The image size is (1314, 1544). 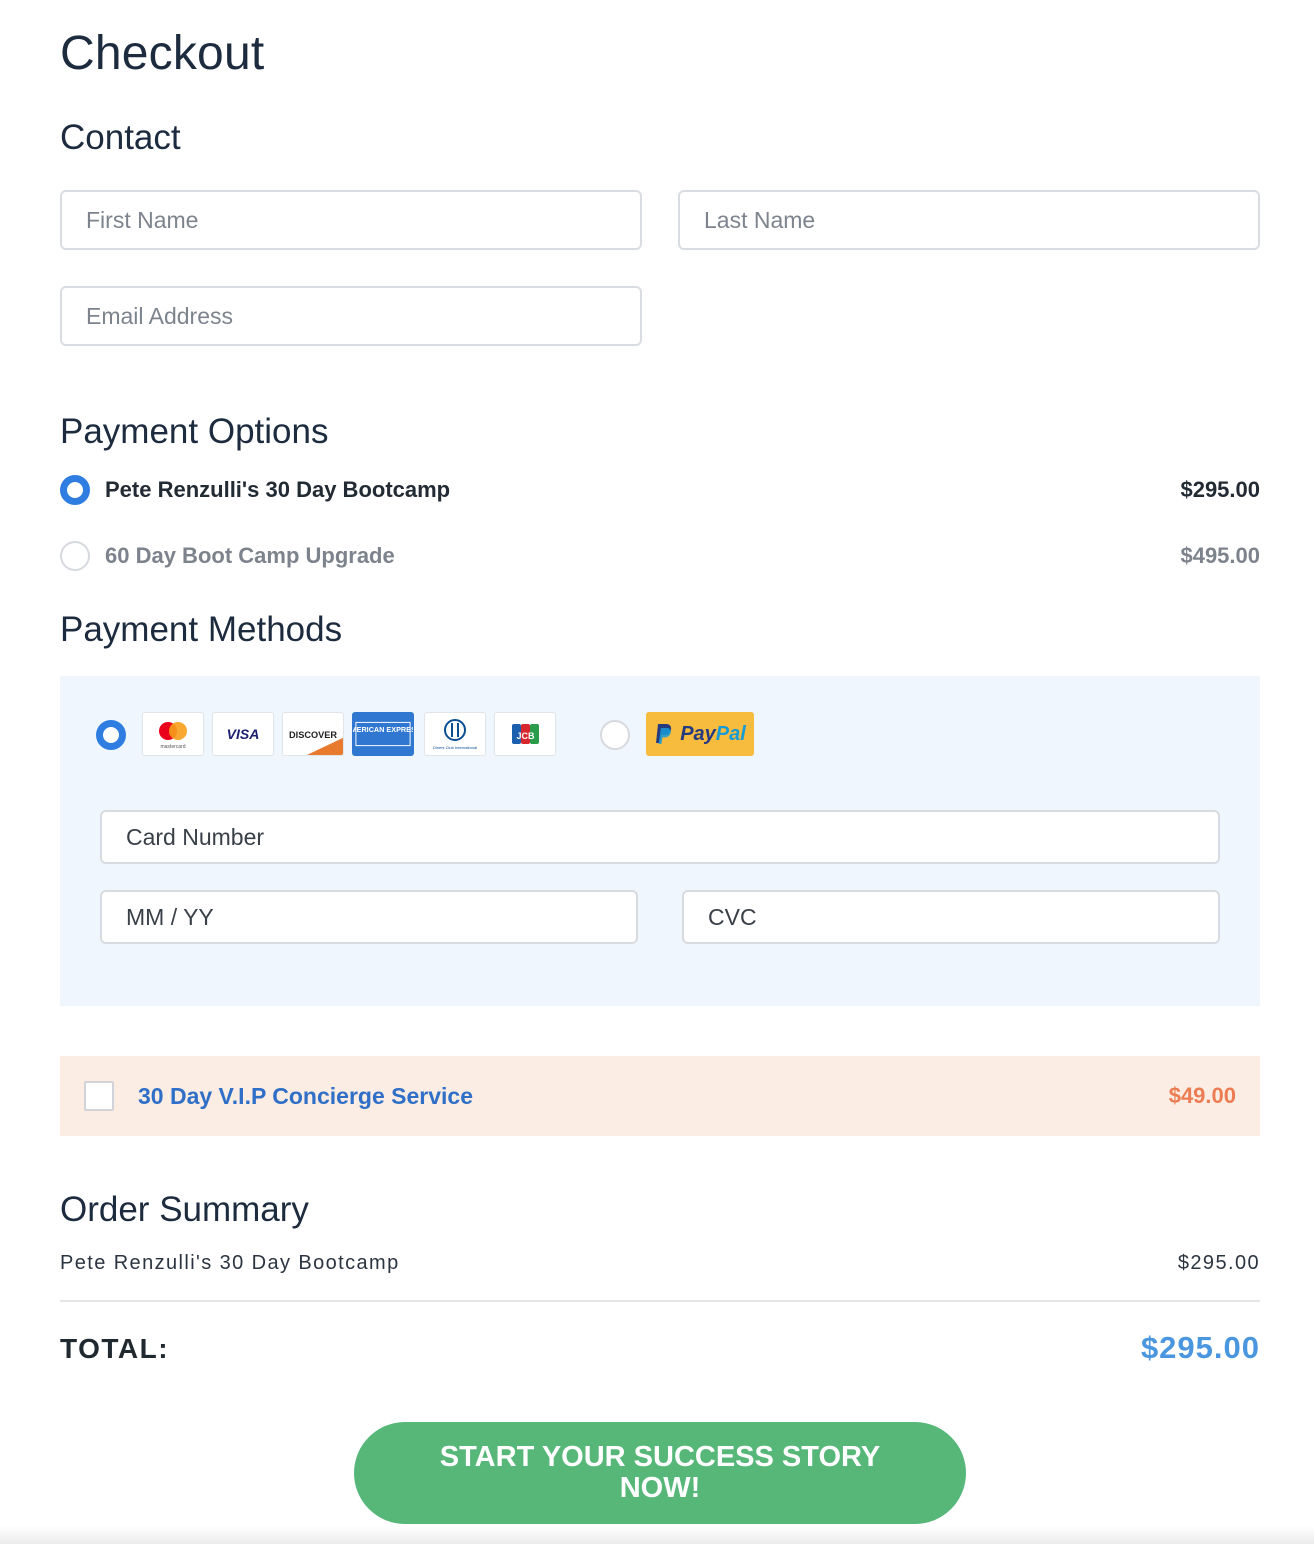 What do you see at coordinates (660, 490) in the screenshot?
I see `payment-option-30-day: Pete Renzulli's 30 Day Bootcamp $295.00` at bounding box center [660, 490].